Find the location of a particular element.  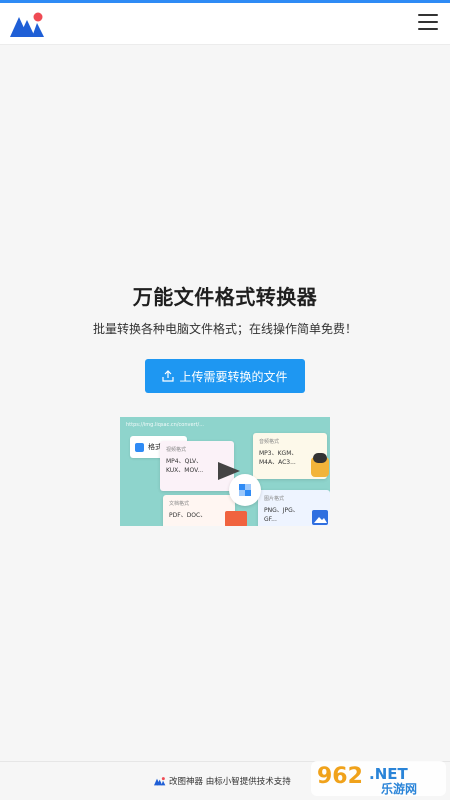

audio-icon is located at coordinates (320, 465).